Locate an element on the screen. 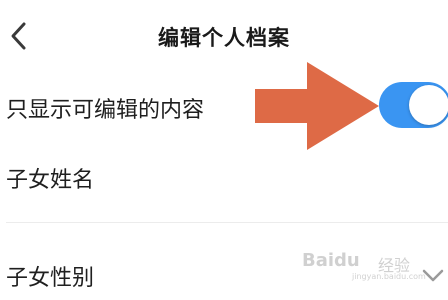  watermark-url: jingyan.baidu.com is located at coordinates (389, 276).